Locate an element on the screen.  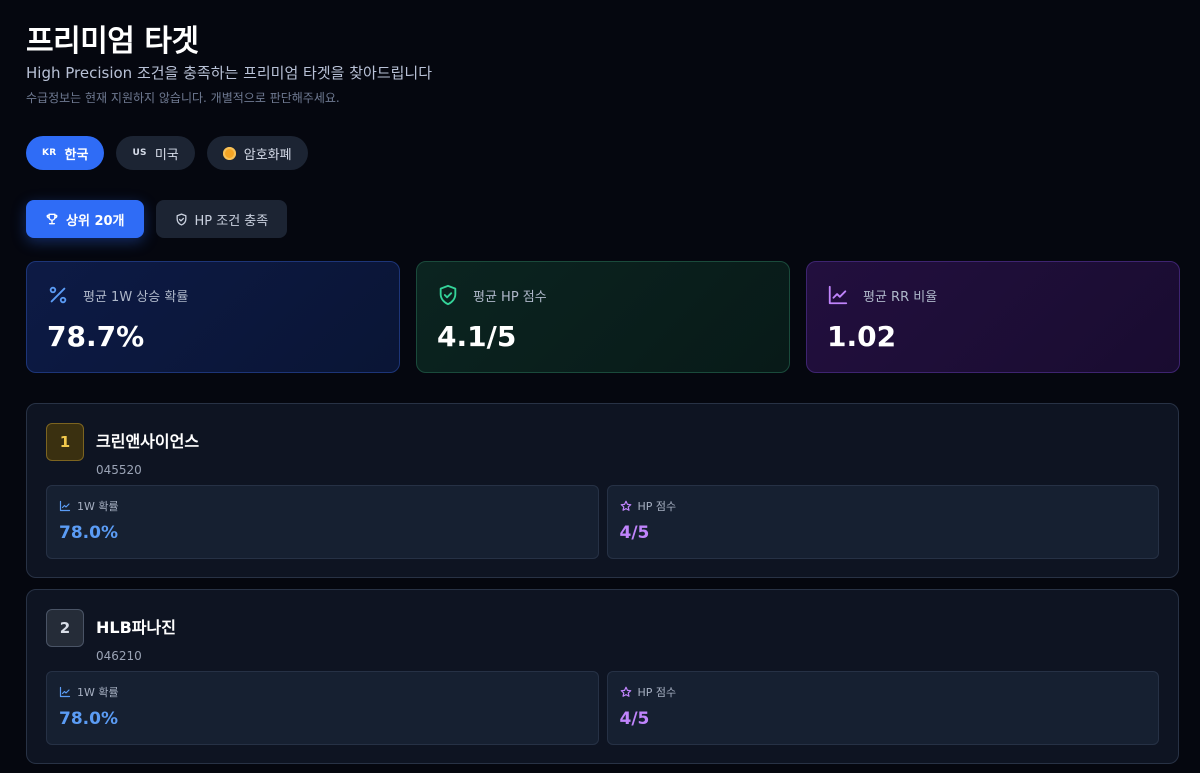
us-flag-icon: US is located at coordinates (139, 153).